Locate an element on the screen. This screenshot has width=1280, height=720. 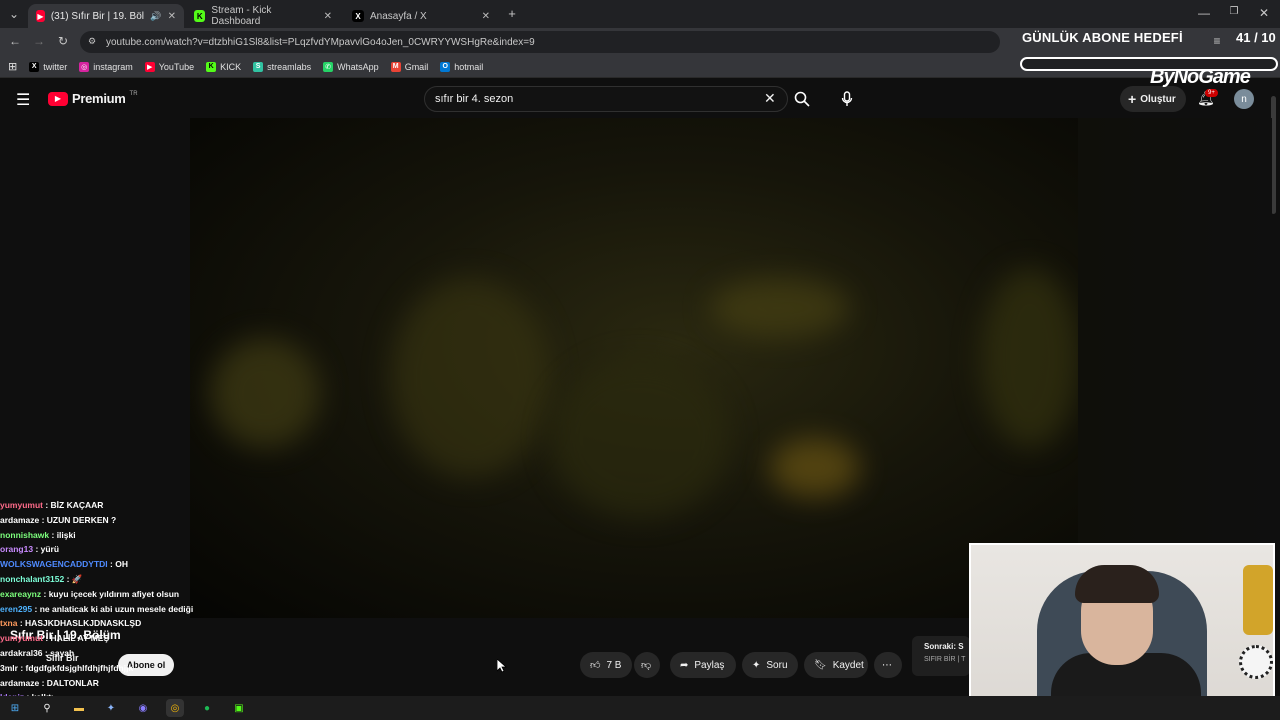
windows-taskbar: ⊞ ⚲ ▬ ✦ ◉ ◎ ● ▣ is located at coordinates (640, 708).